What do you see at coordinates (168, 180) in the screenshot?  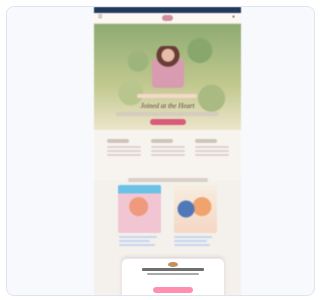 I see `products-section-title` at bounding box center [168, 180].